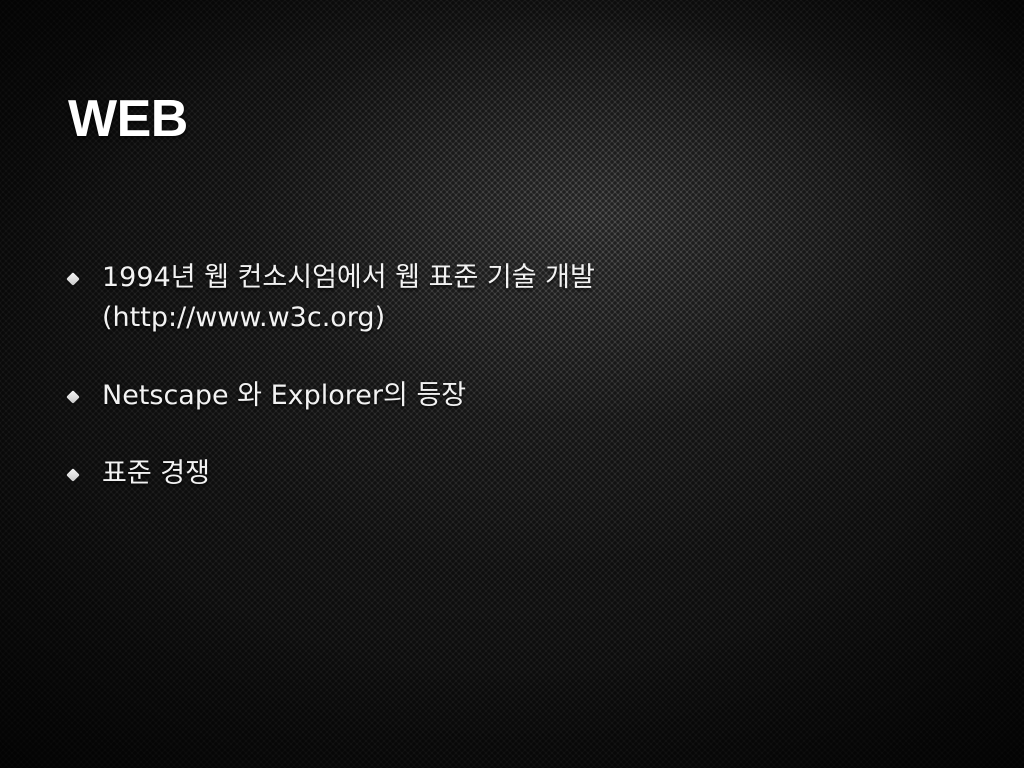 This screenshot has height=768, width=1024. Describe the element at coordinates (156, 473) in the screenshot. I see `bullet-text: 표준 경쟁` at that location.